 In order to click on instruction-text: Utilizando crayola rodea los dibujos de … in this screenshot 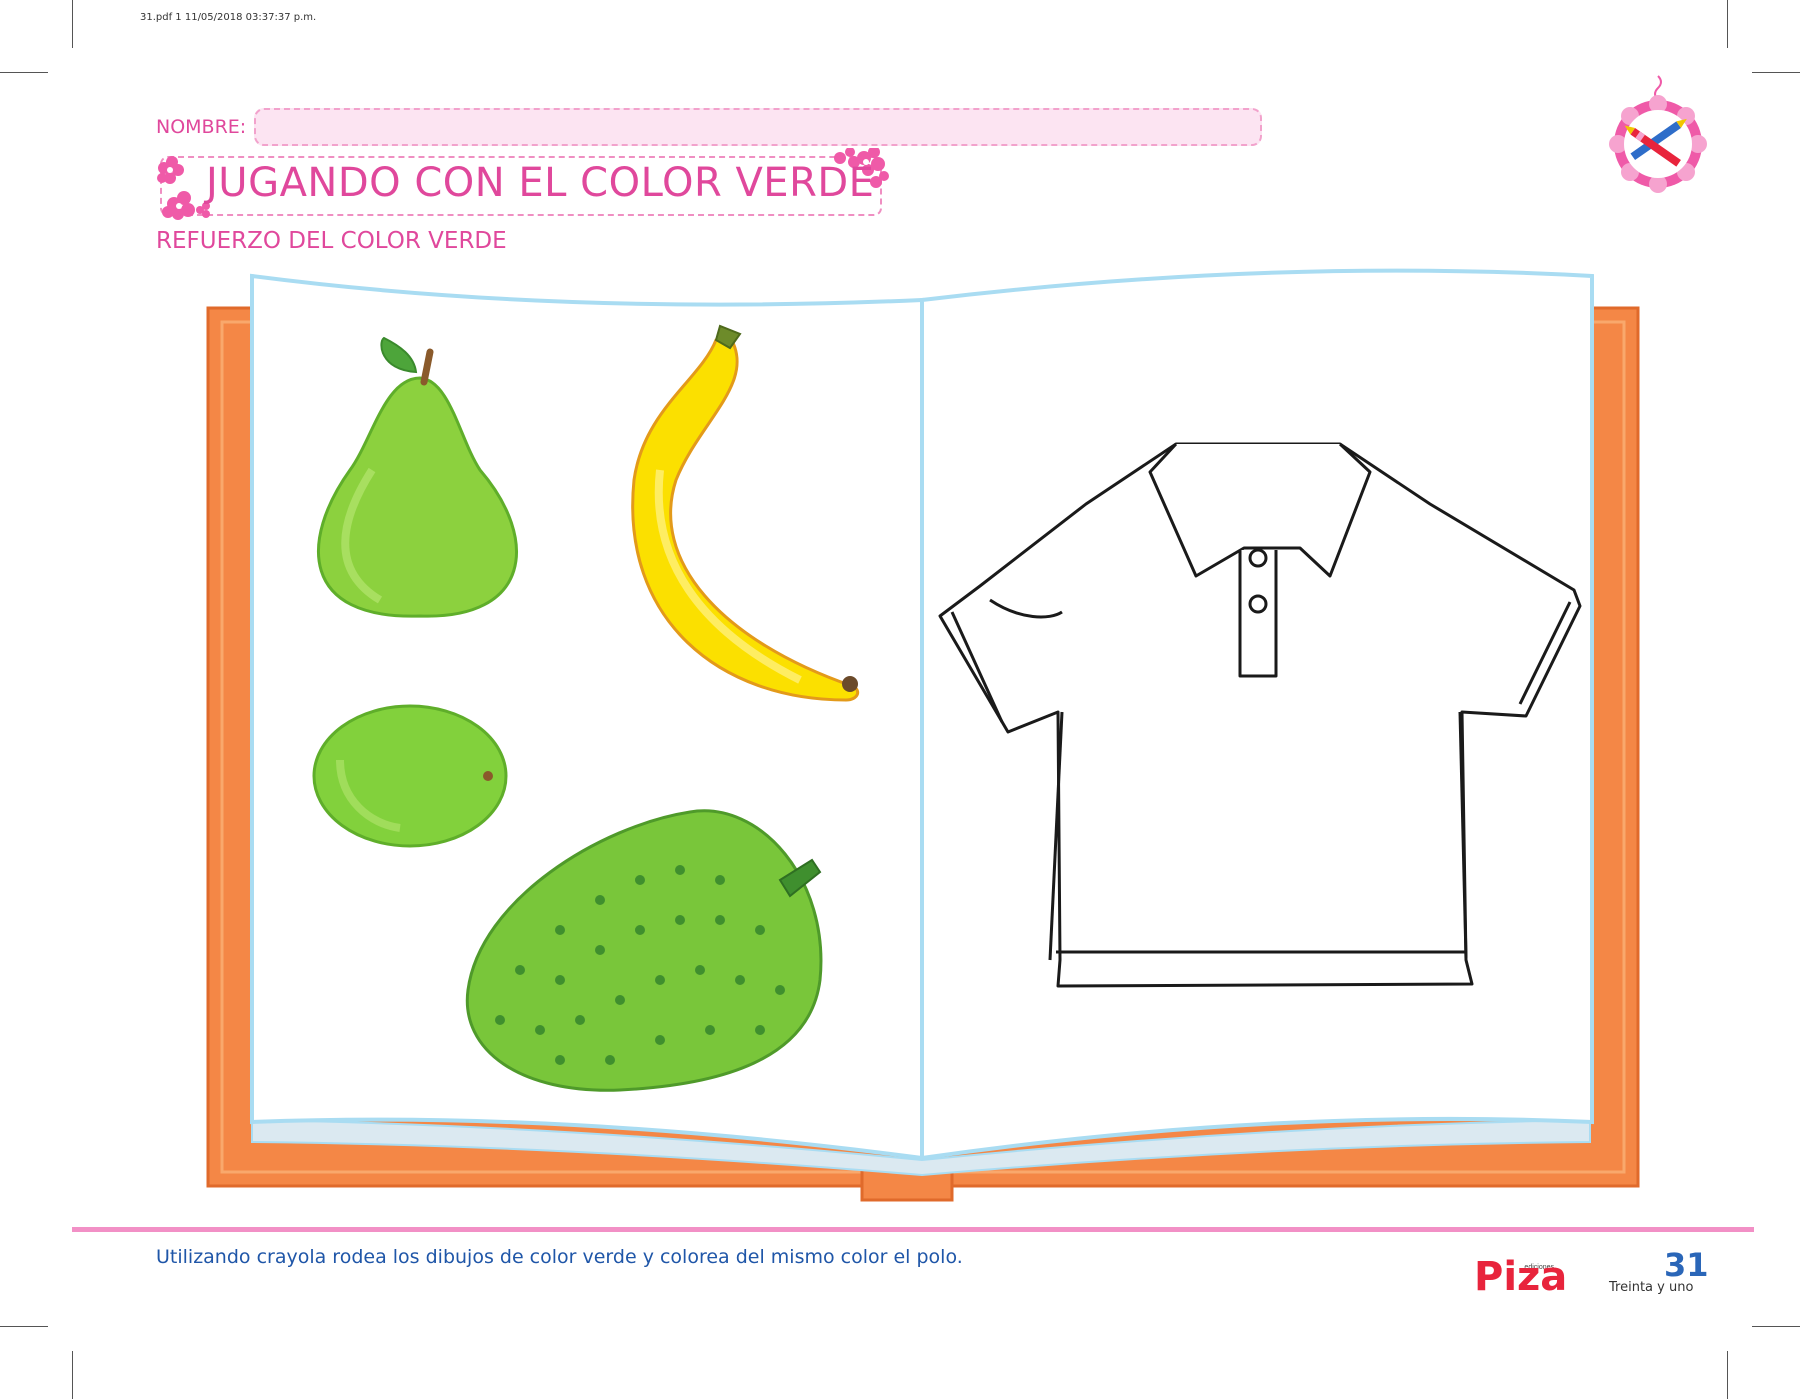, I will do `click(559, 1257)`.